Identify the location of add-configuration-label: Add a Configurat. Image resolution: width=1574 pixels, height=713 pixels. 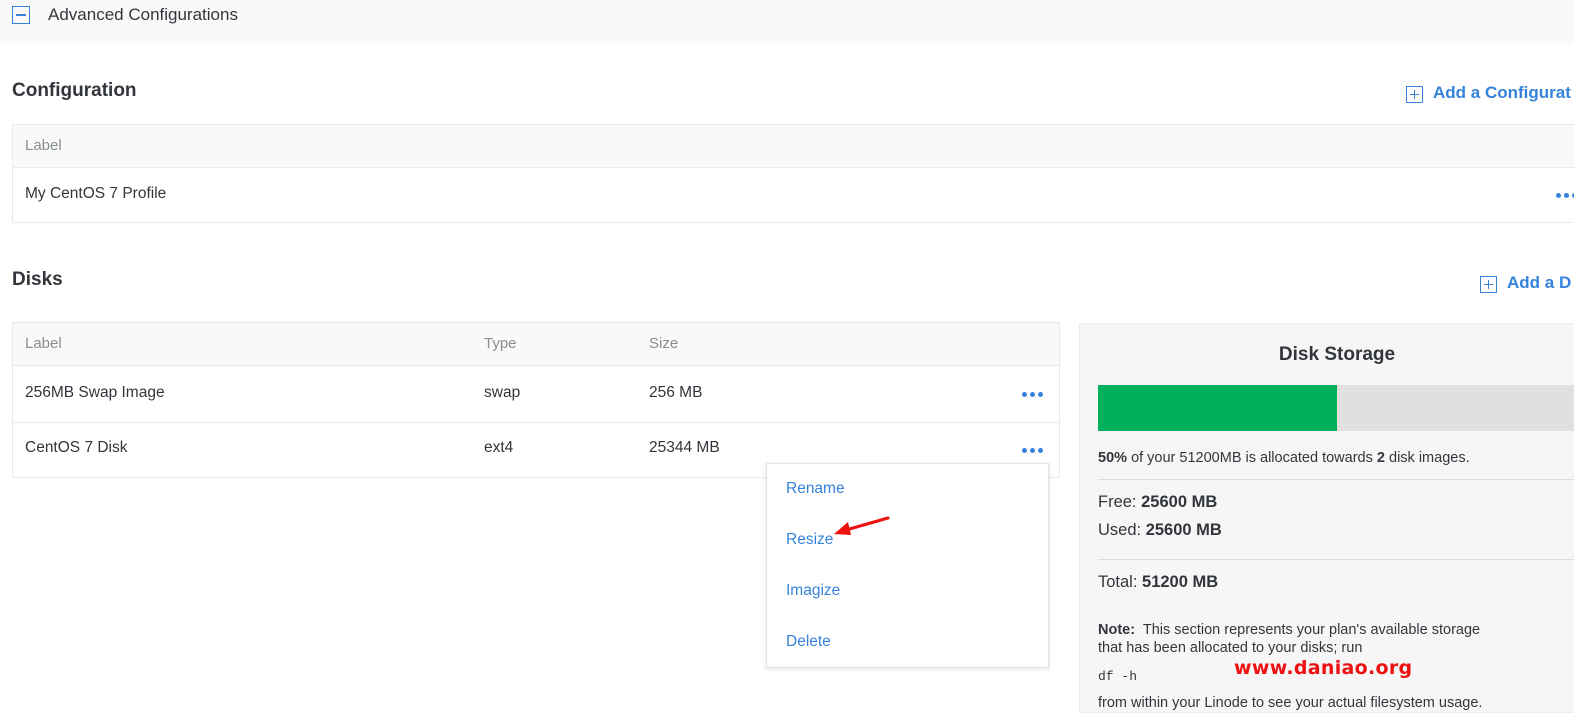
(1502, 92).